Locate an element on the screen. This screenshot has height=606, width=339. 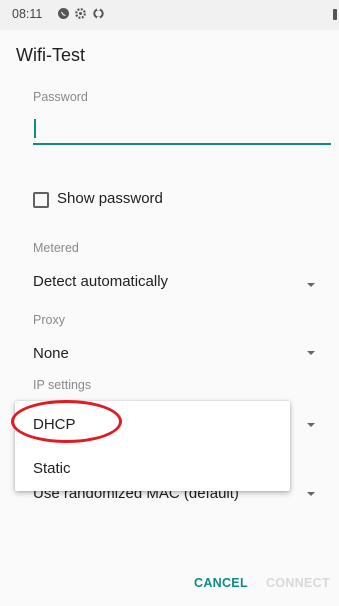
proxy-value: None is located at coordinates (51, 353).